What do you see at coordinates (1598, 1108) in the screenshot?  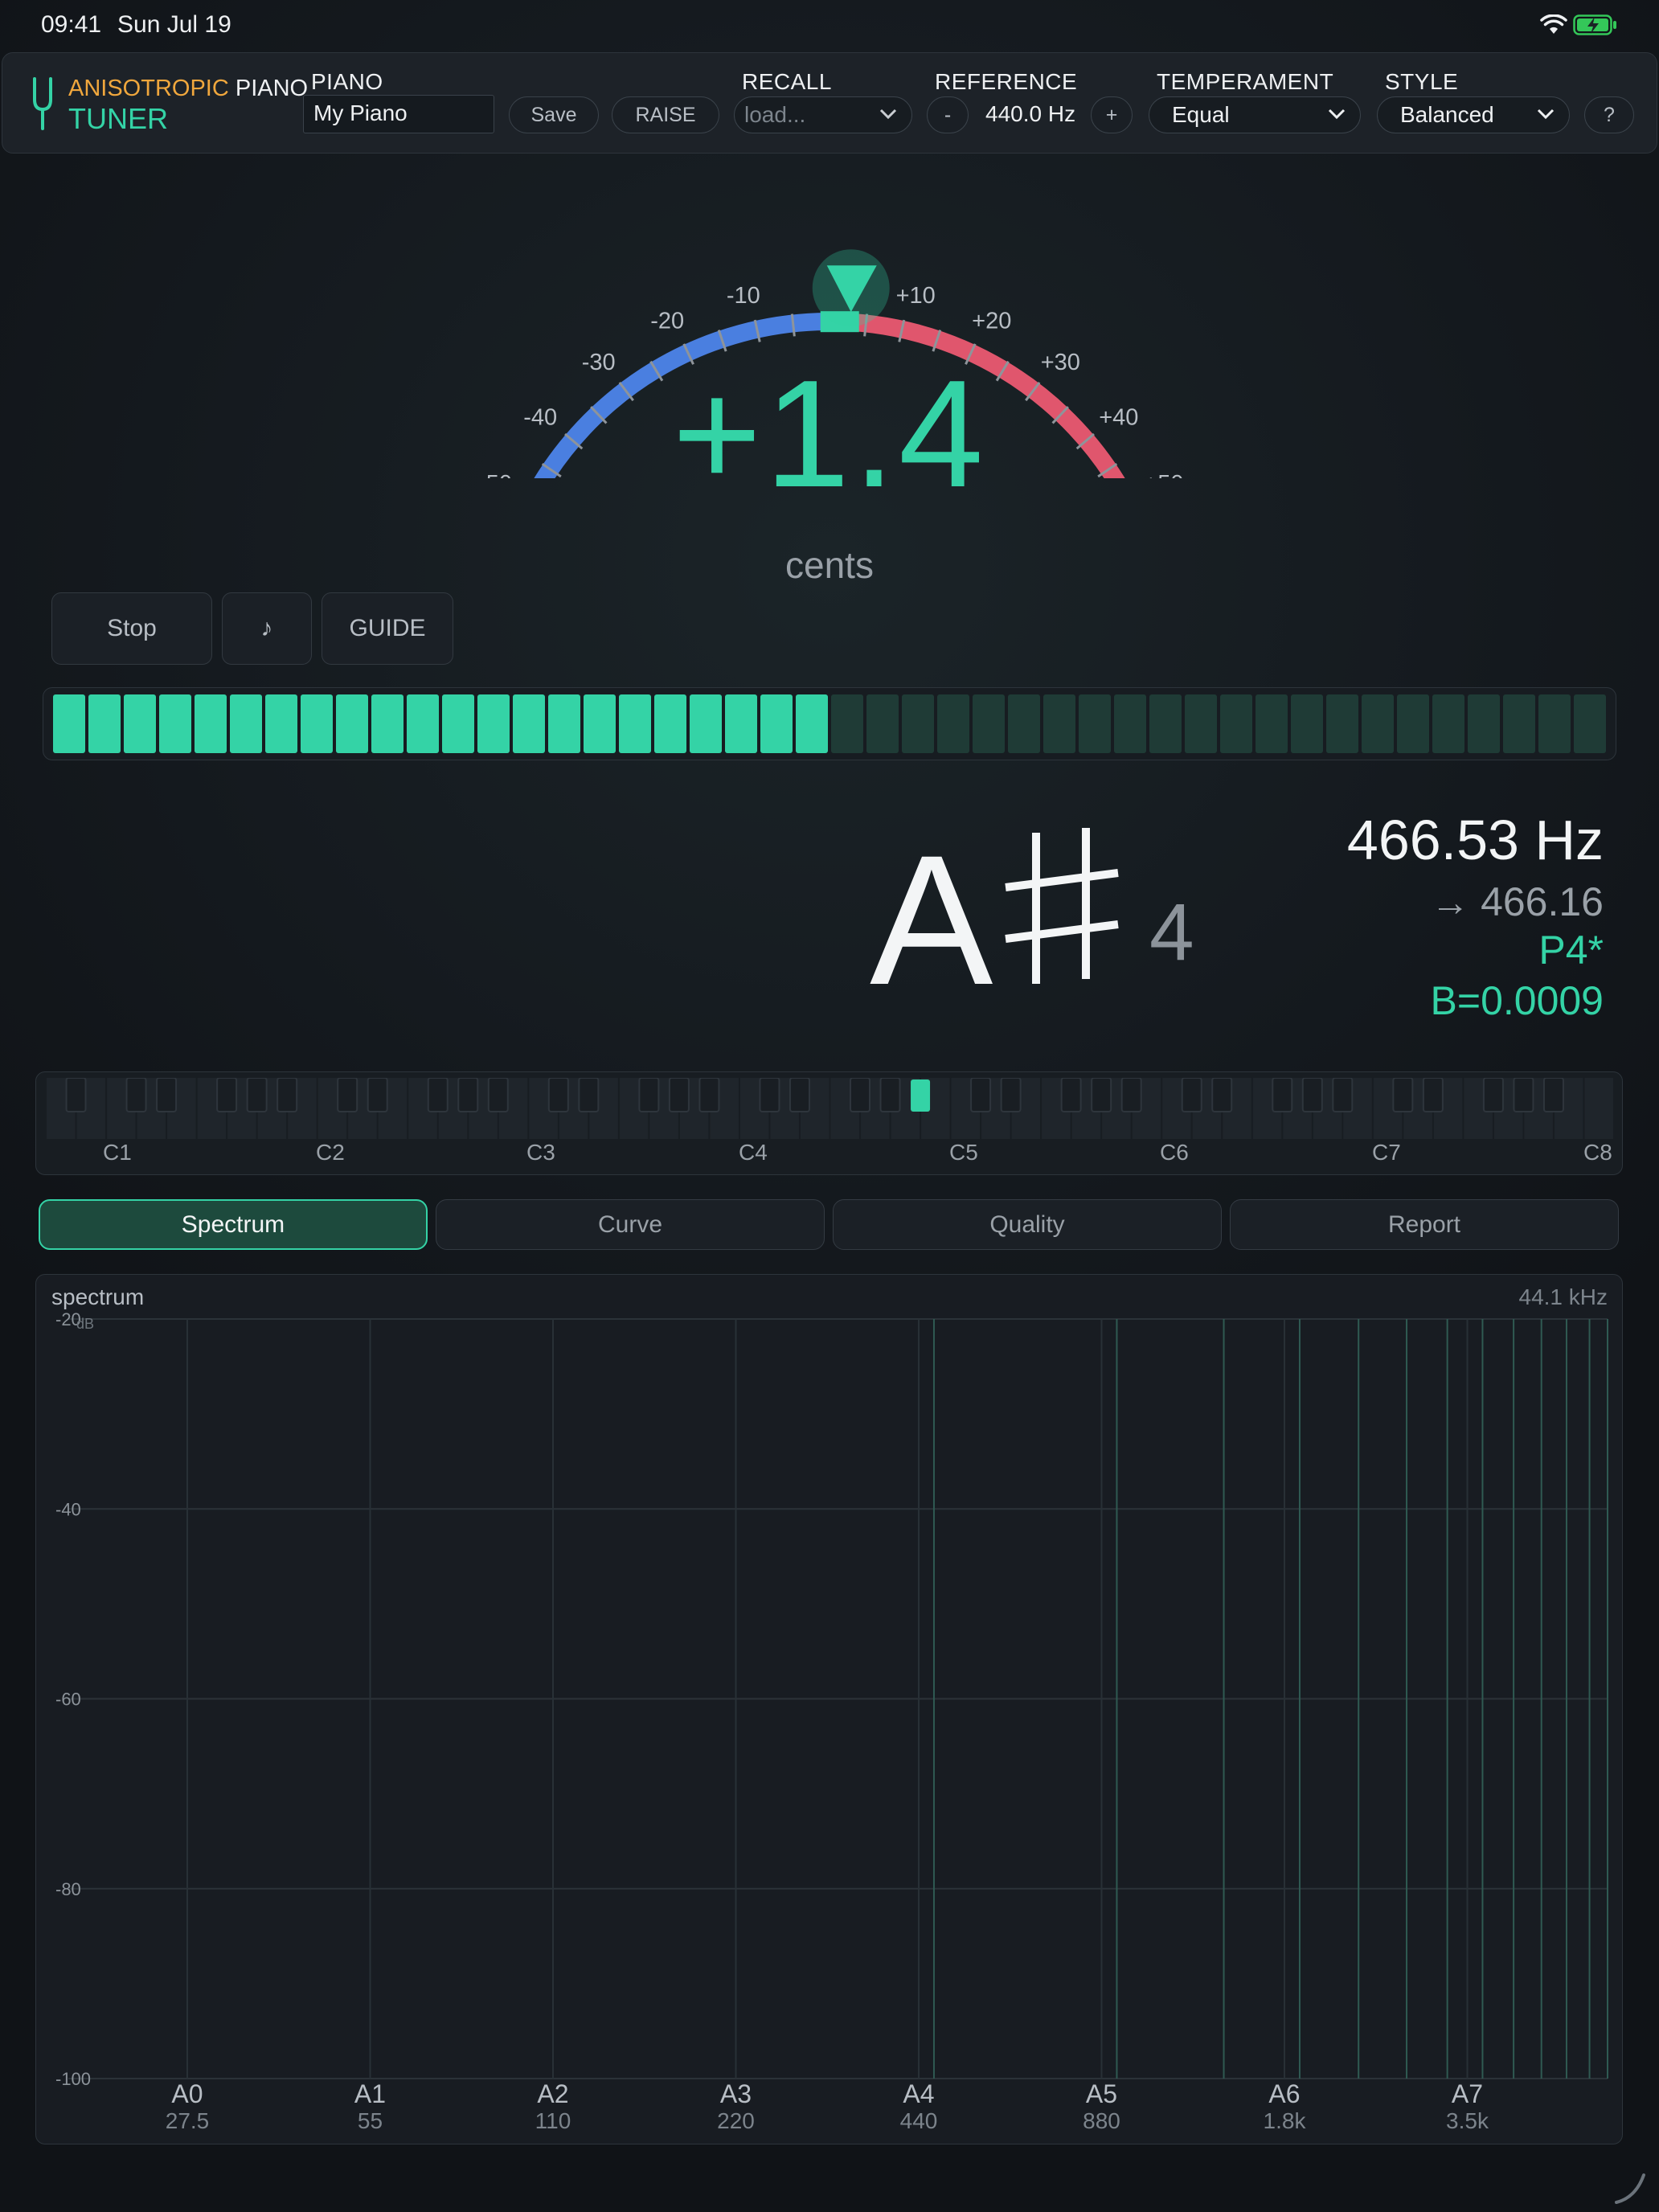 I see `white-key` at bounding box center [1598, 1108].